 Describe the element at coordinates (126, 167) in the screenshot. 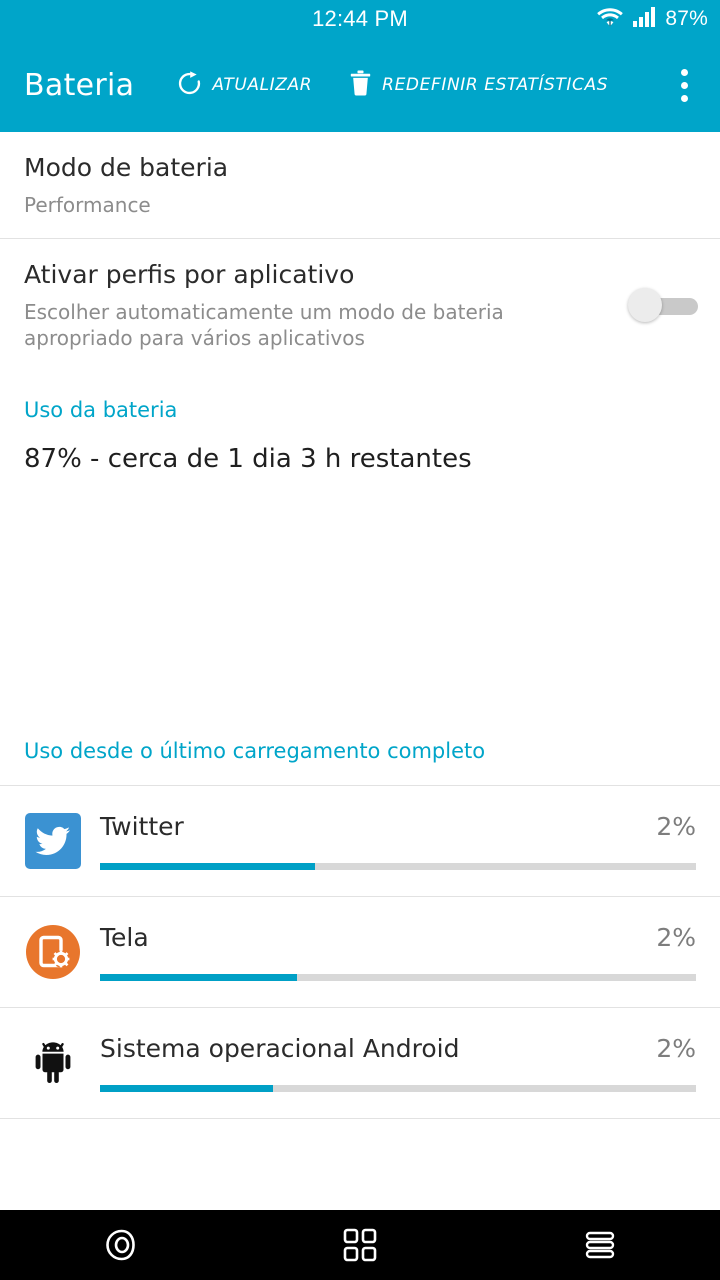

I see `battery-mode-title: Modo de bateria` at that location.